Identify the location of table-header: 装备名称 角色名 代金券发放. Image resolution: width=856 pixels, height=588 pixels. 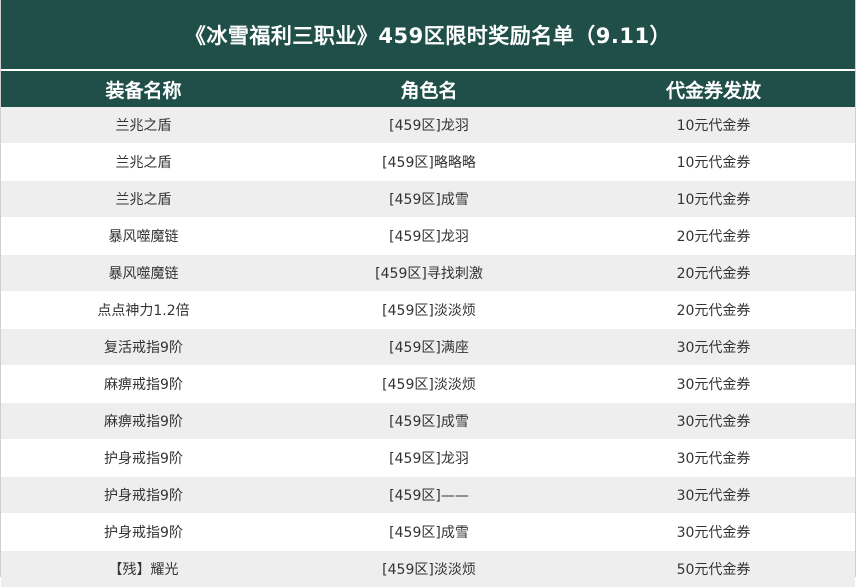
(428, 89).